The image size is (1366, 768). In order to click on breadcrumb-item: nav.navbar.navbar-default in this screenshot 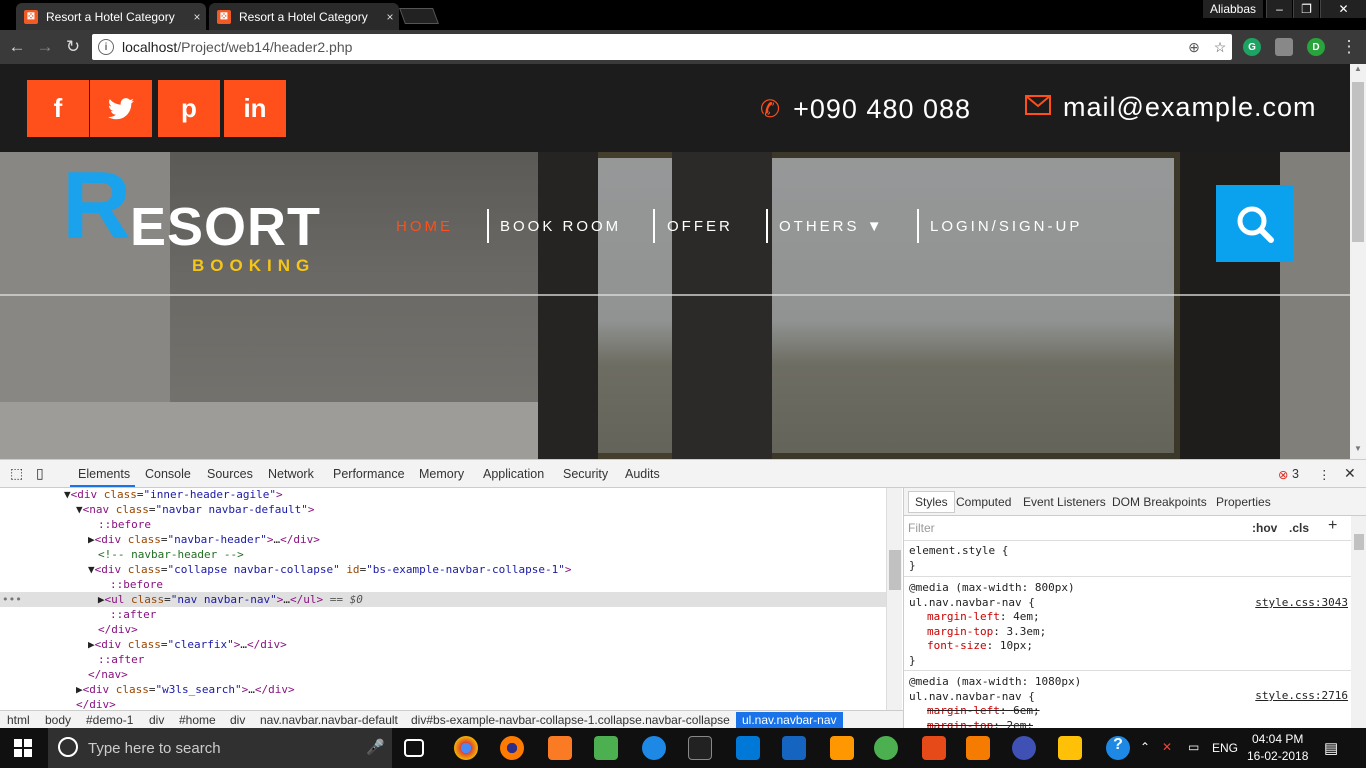, I will do `click(329, 720)`.